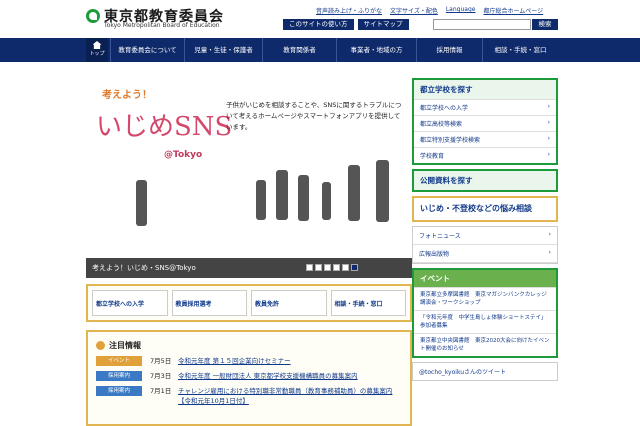 This screenshot has width=640, height=426. Describe the element at coordinates (485, 278) in the screenshot. I see `event-heading: イベント` at that location.